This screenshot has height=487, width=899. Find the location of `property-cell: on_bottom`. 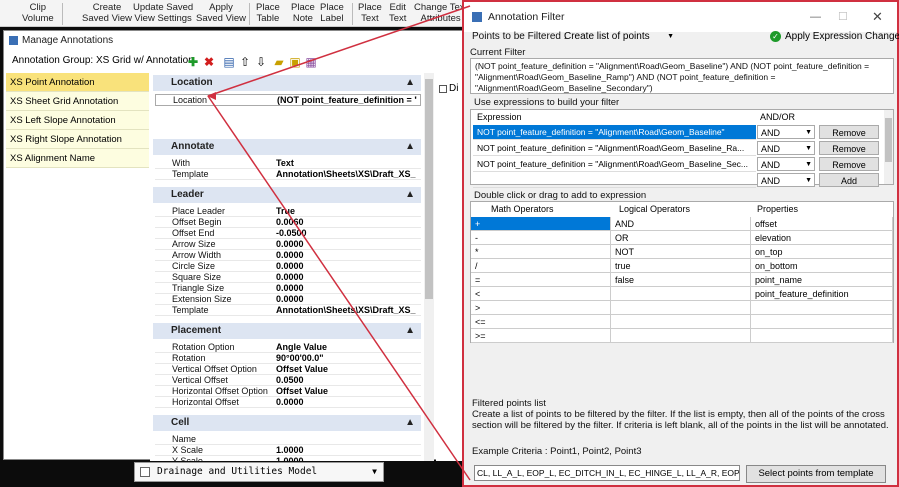

property-cell: on_bottom is located at coordinates (822, 266).